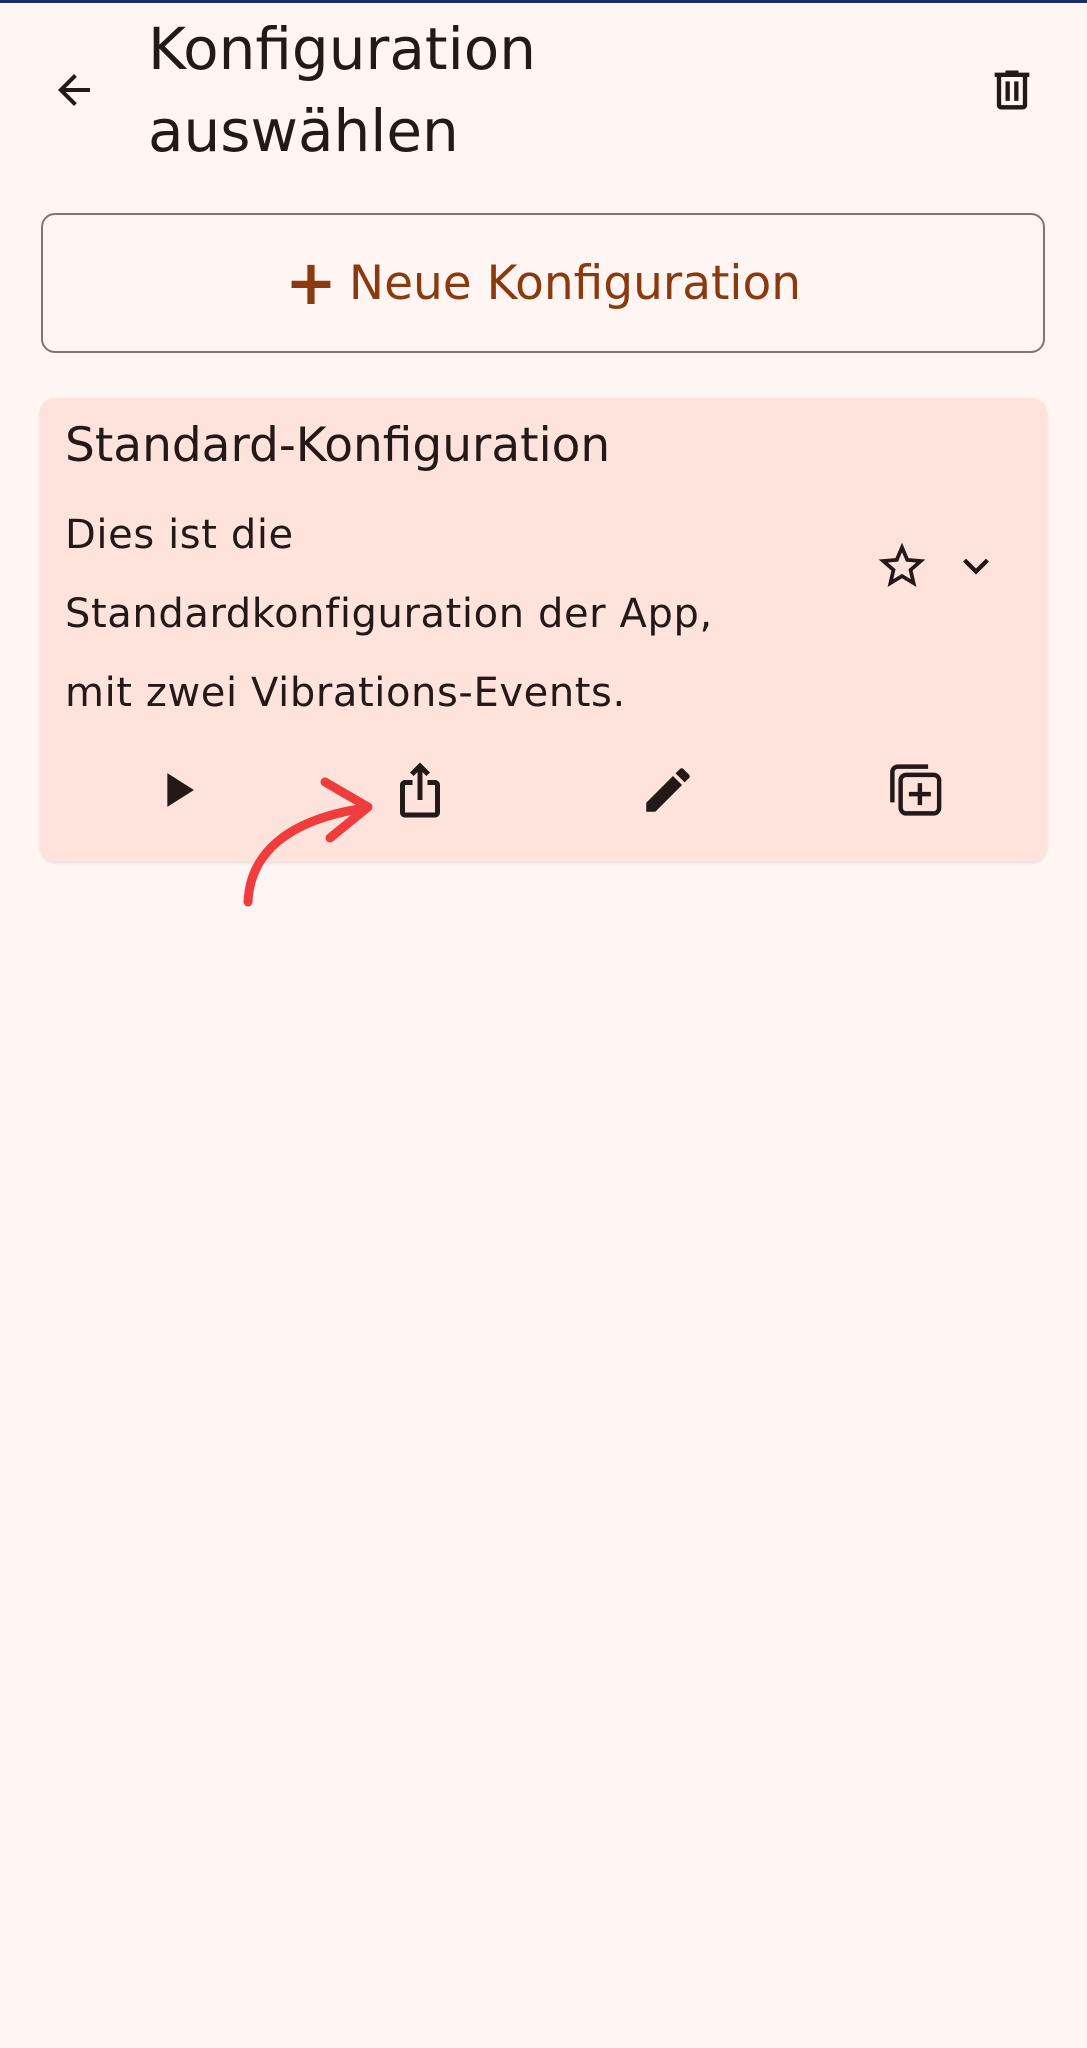 The width and height of the screenshot is (1087, 2048). I want to click on expand-button, so click(976, 566).